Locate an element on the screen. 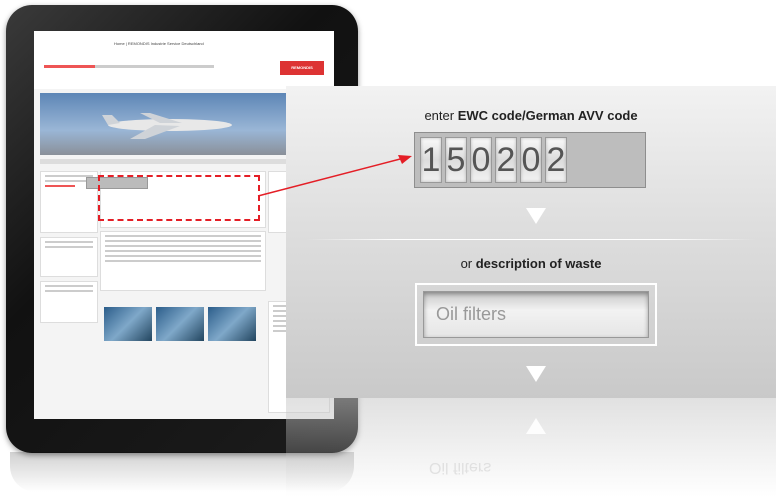 The width and height of the screenshot is (776, 497). airplane-image is located at coordinates (167, 126).